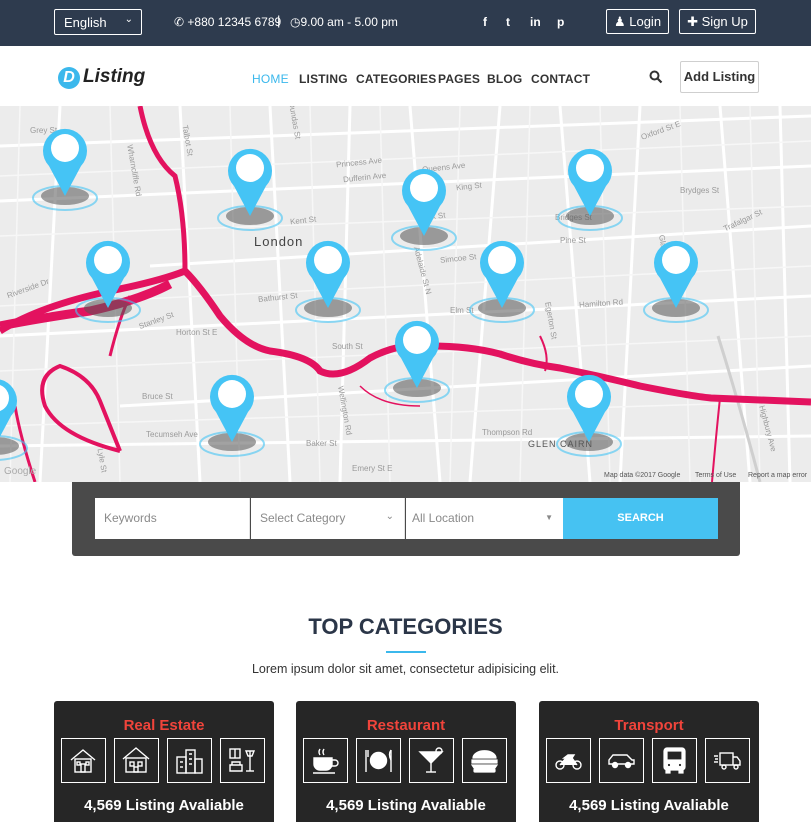 Image resolution: width=811 pixels, height=822 pixels. I want to click on category-placeholder: Select Category, so click(303, 518).